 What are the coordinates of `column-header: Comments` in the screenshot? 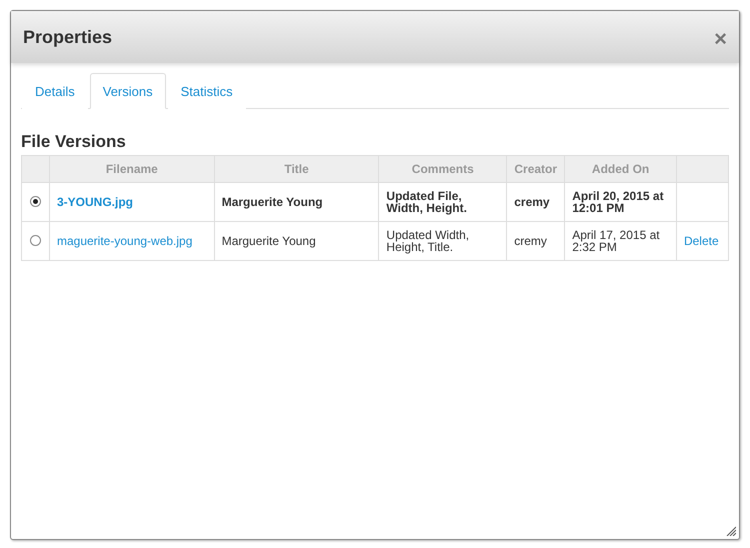 It's located at (442, 169).